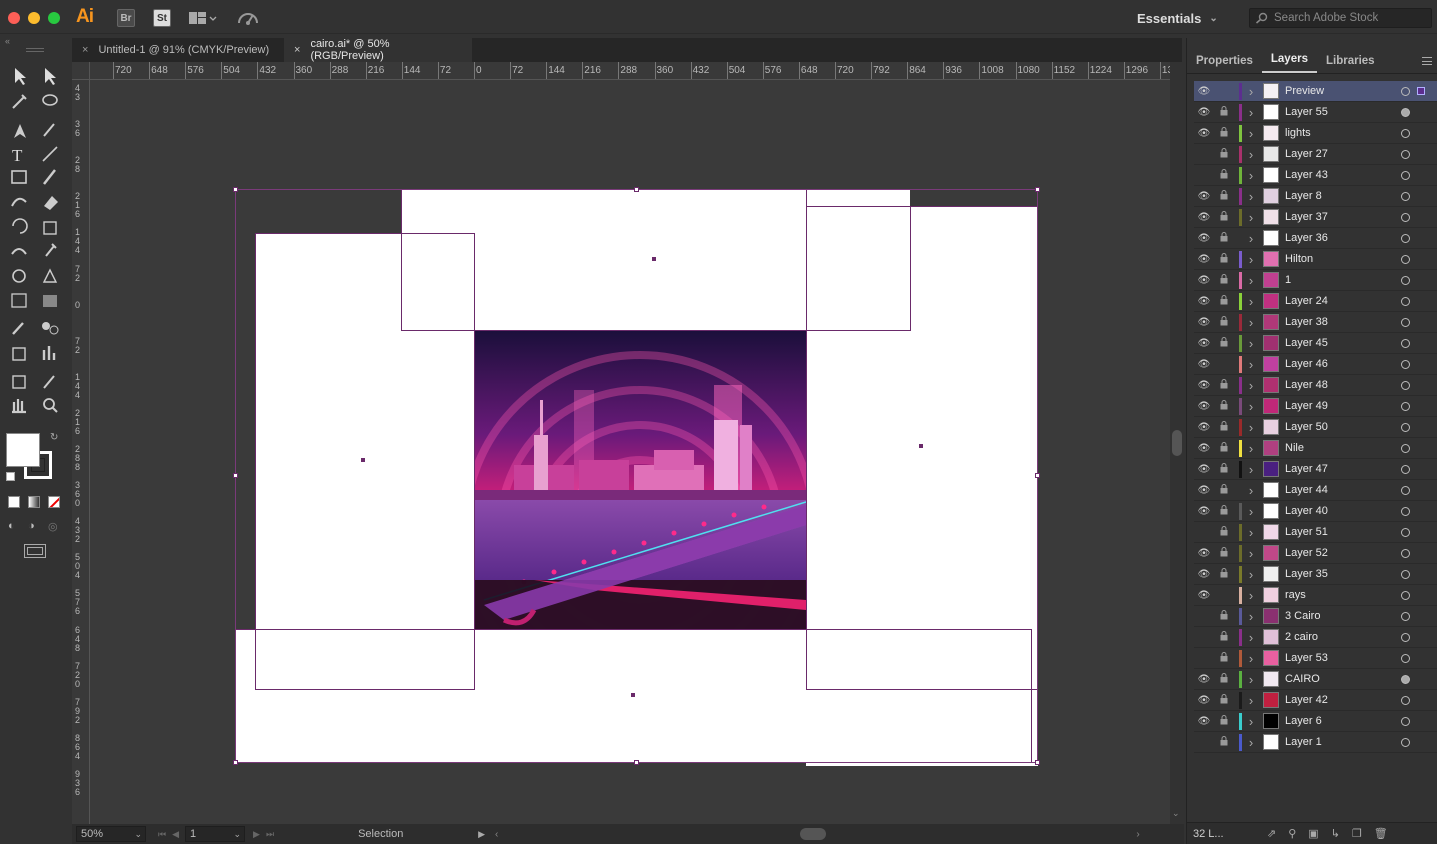  I want to click on layer-name: 1, so click(1342, 280).